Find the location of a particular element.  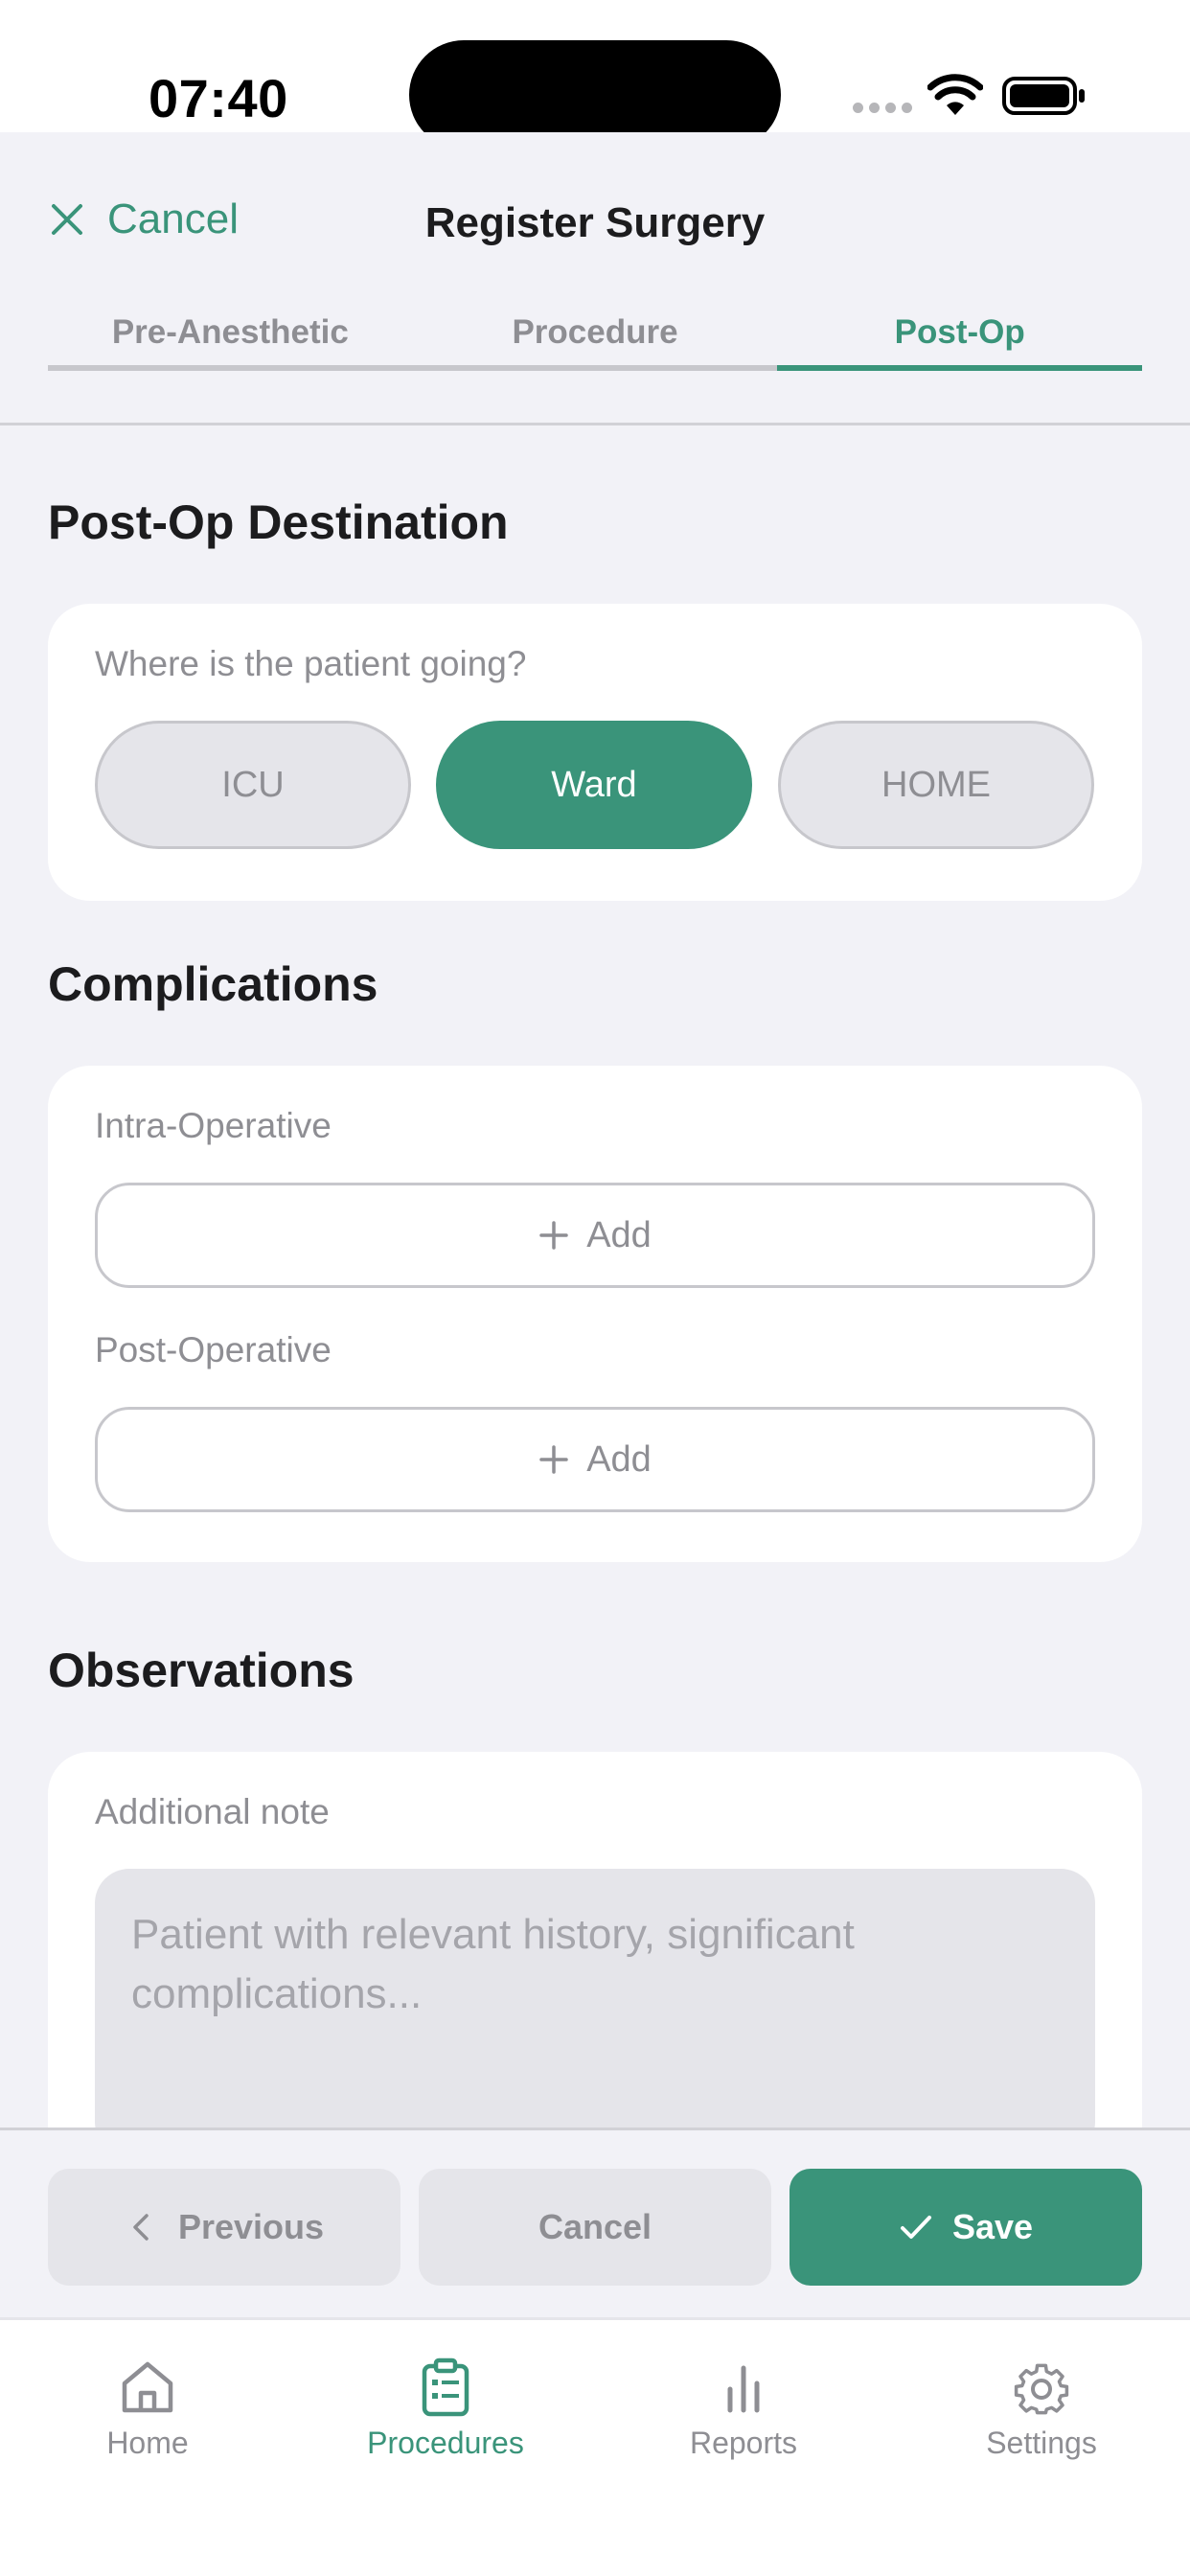

intra-operative-label: Intra-Operative is located at coordinates (214, 1125).